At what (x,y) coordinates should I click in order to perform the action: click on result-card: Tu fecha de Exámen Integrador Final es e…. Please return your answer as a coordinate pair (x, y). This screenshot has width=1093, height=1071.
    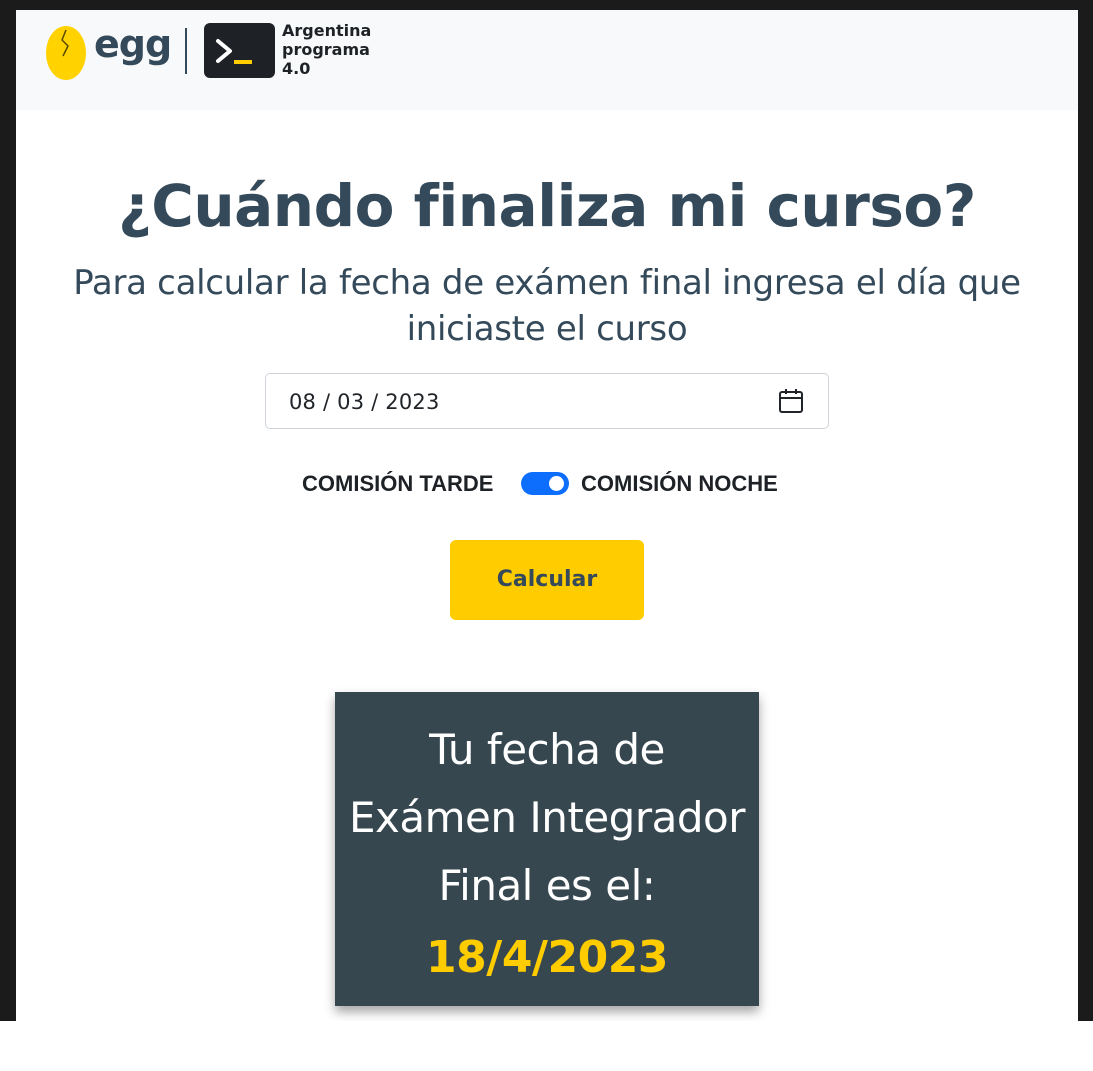
    Looking at the image, I should click on (547, 849).